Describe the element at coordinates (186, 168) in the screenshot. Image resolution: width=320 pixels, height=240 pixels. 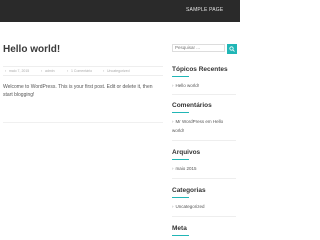
I see `archive-label: maio 2015` at that location.